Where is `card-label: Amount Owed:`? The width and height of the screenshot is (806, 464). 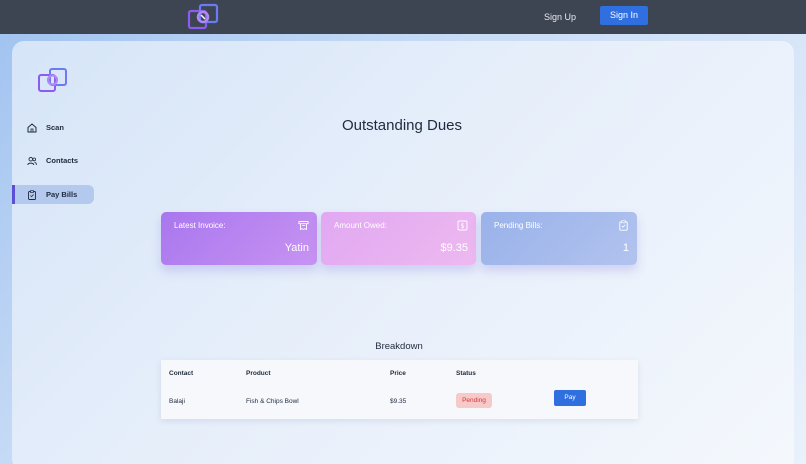
card-label: Amount Owed: is located at coordinates (360, 225).